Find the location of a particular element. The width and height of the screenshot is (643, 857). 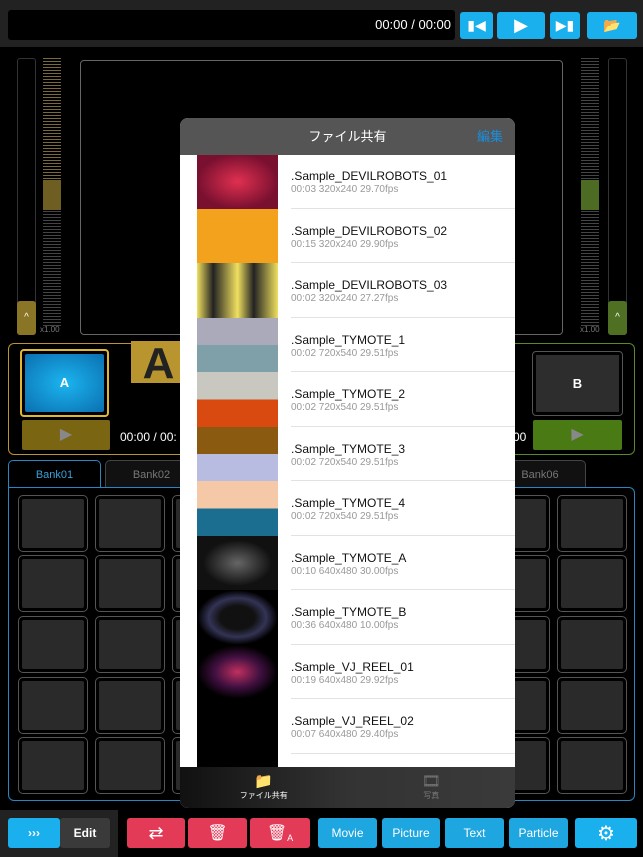

dialog-tab-bar: 📁 ファイル共有 🎞 写真 is located at coordinates (347, 787).